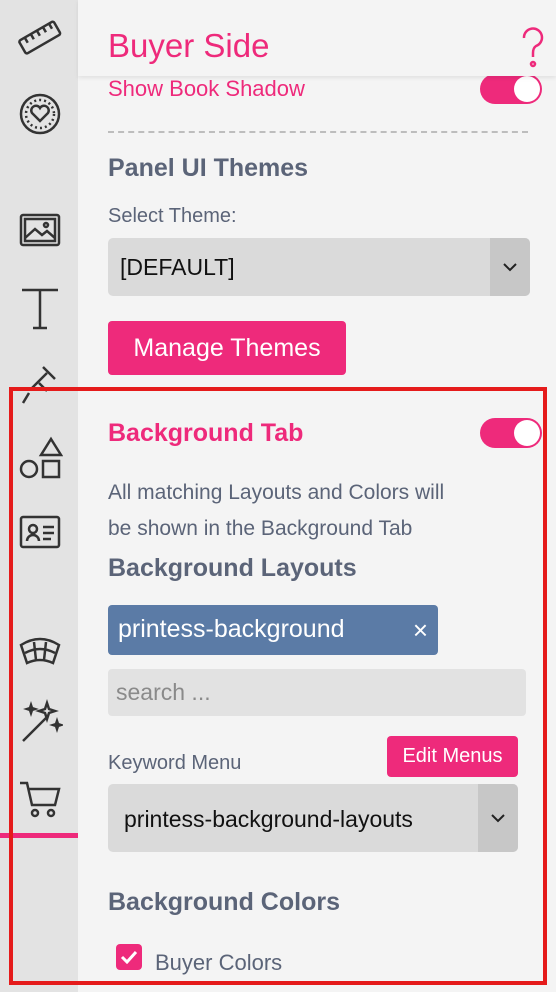 Image resolution: width=556 pixels, height=992 pixels. Describe the element at coordinates (224, 902) in the screenshot. I see `background-colors-title: Background Colors` at that location.